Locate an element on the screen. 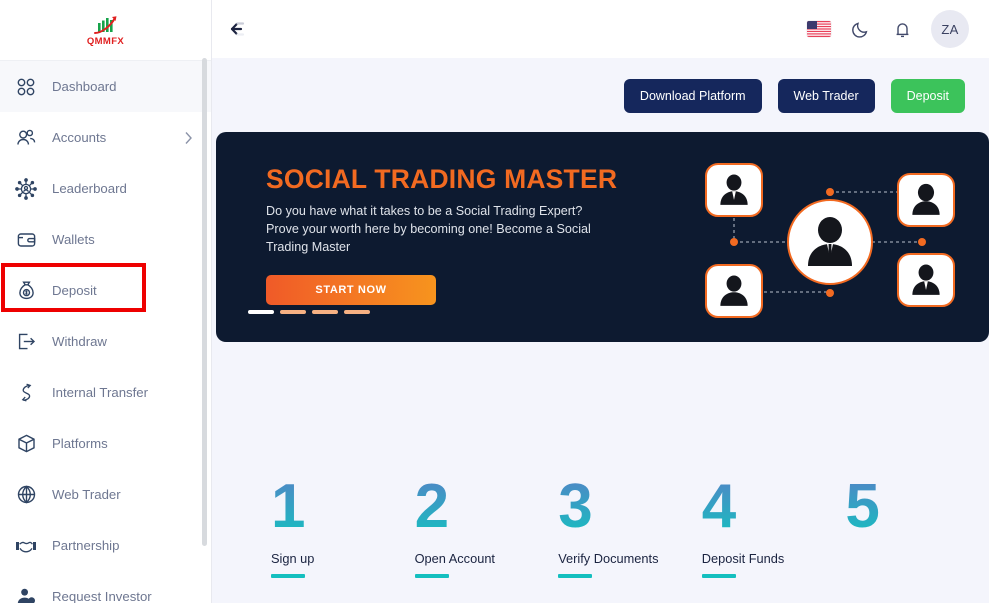 This screenshot has height=603, width=989. quick-action-buttons: Download Platform Web Trader Deposit is located at coordinates (600, 85).